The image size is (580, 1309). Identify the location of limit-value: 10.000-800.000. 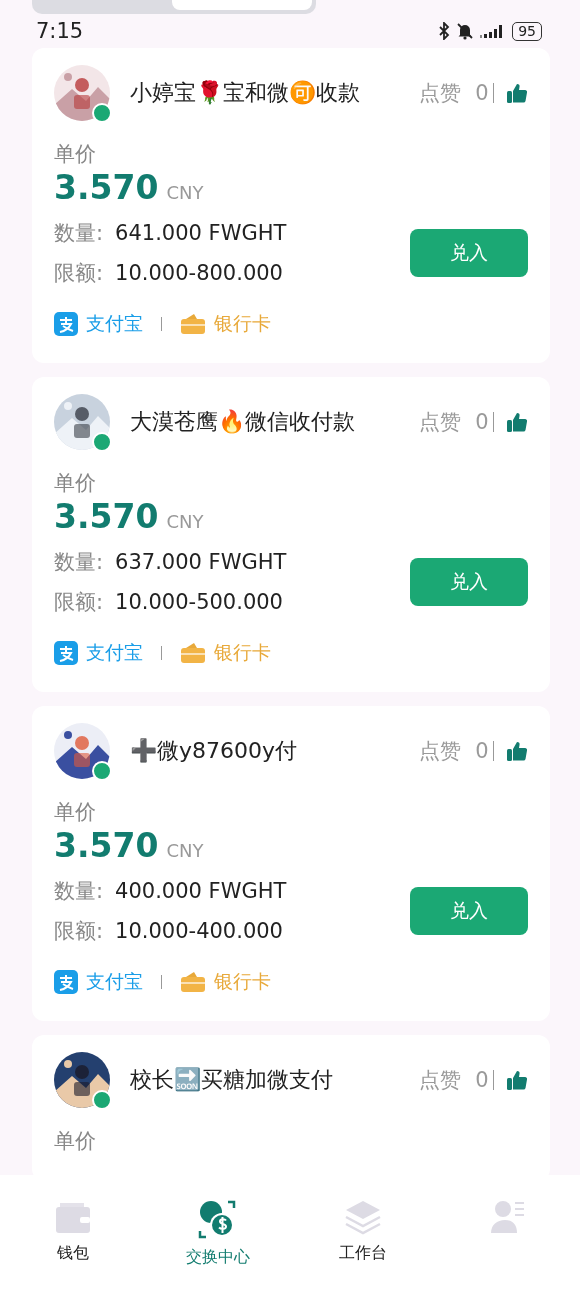
(199, 273).